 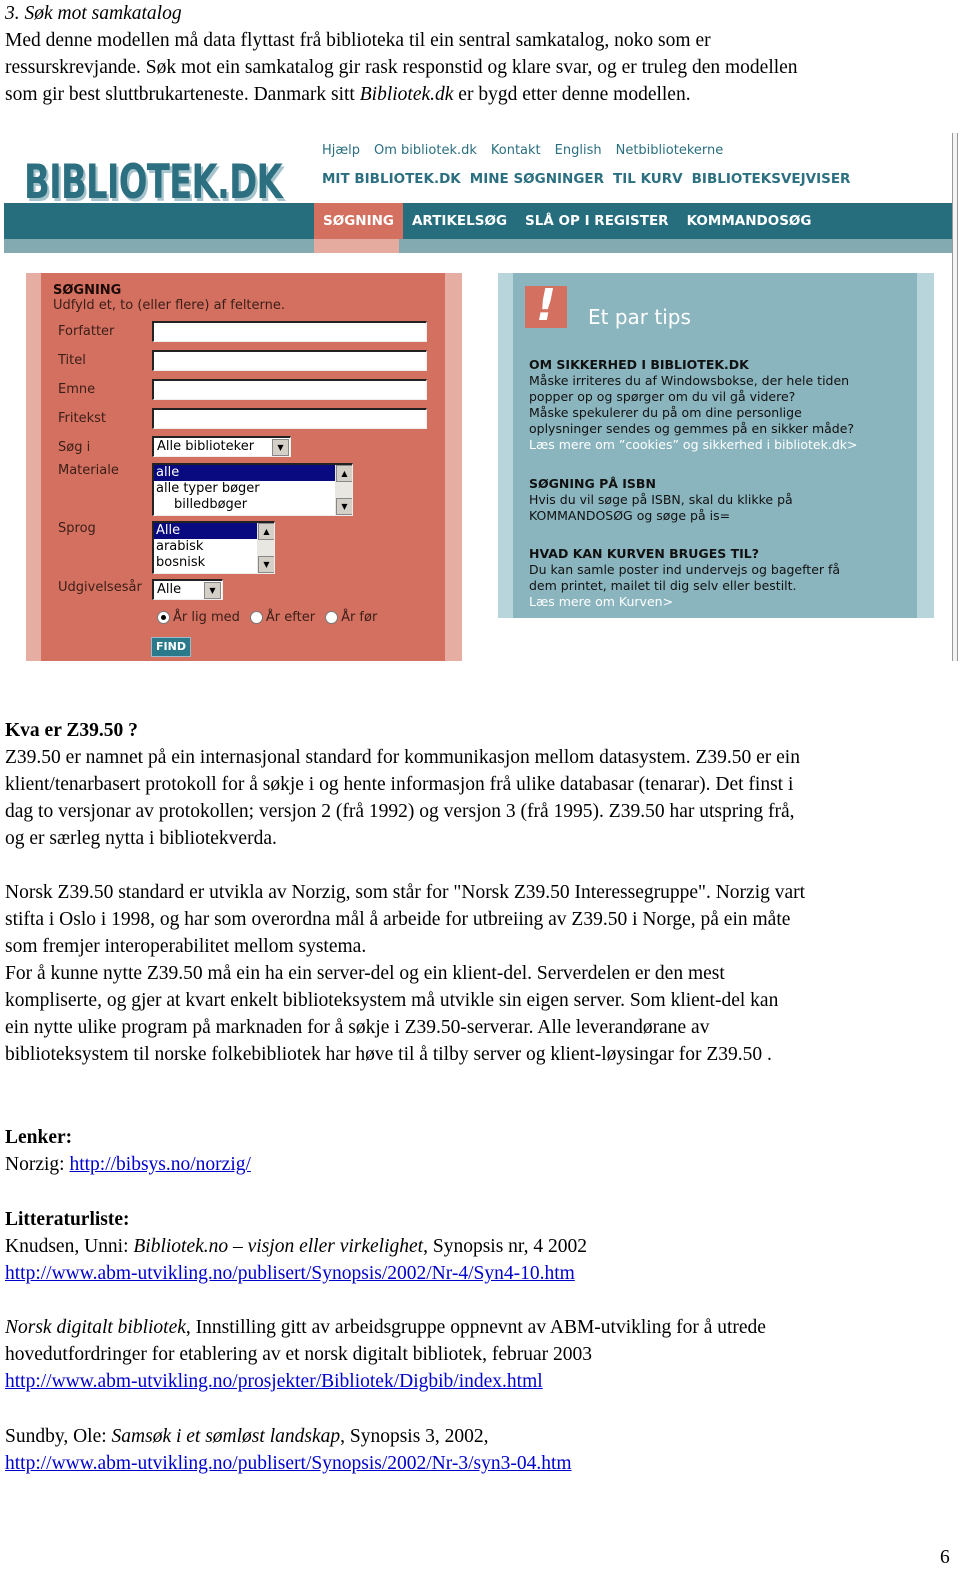 I want to click on sog-i-select: Alle biblioteker ▼, so click(x=221, y=446).